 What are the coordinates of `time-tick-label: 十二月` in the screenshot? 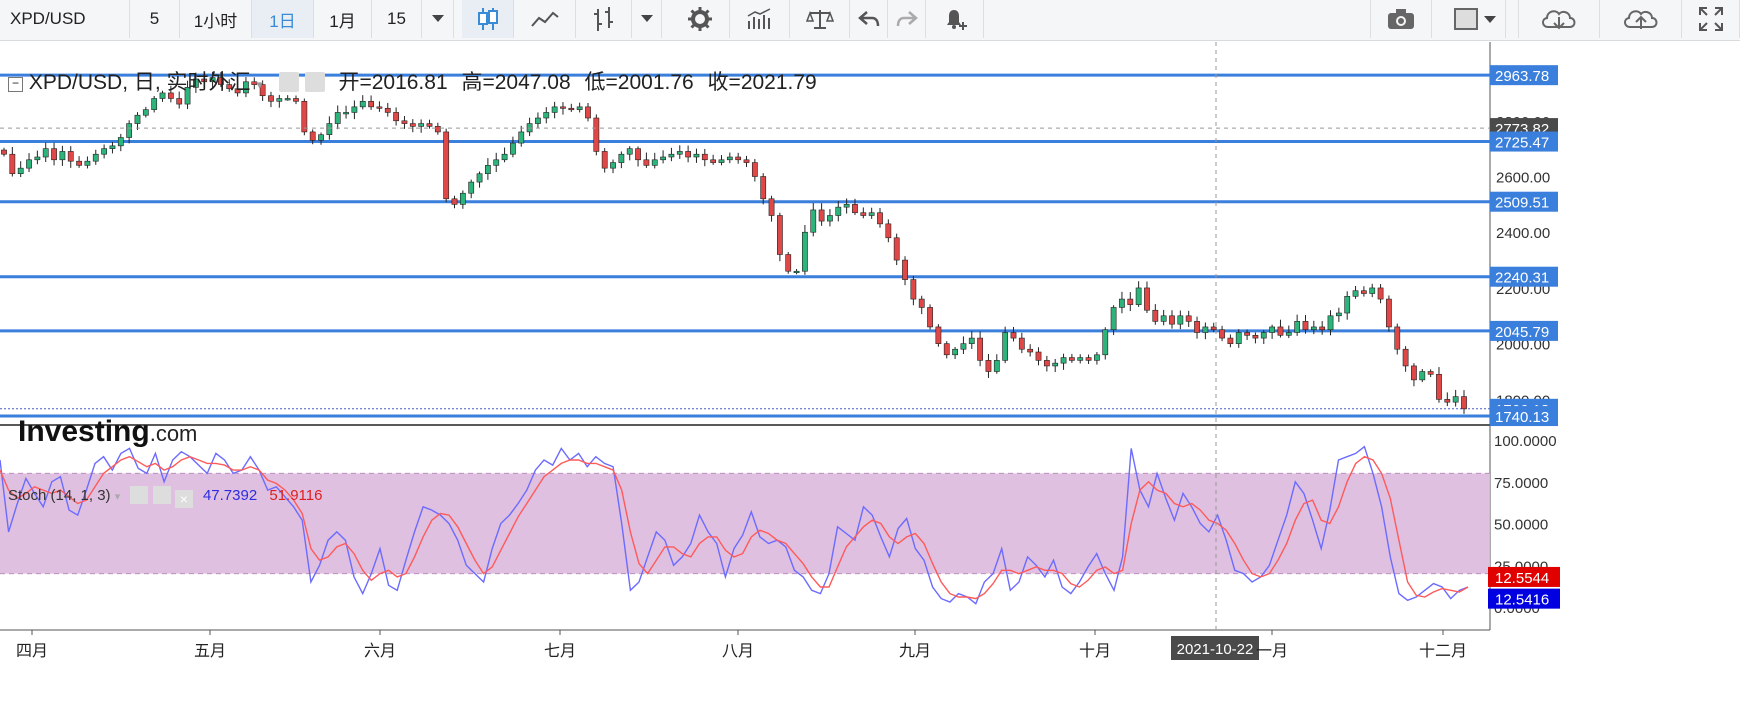 It's located at (1443, 651).